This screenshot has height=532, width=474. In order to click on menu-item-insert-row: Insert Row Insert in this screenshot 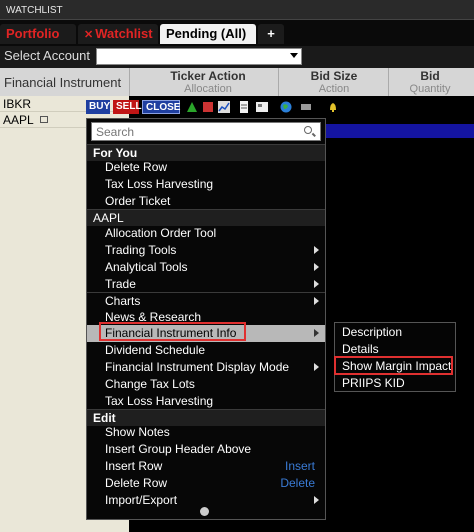, I will do `click(206, 466)`.